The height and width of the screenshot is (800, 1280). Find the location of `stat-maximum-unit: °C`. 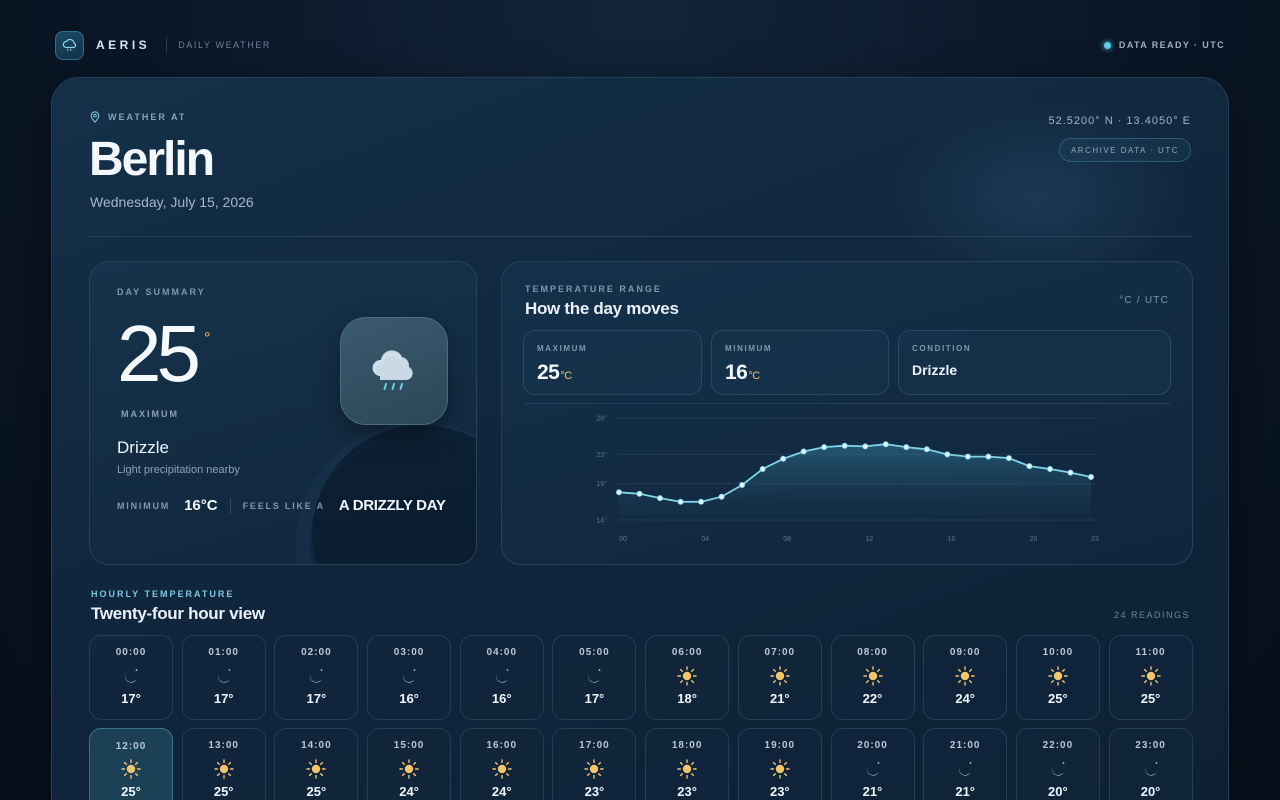

stat-maximum-unit: °C is located at coordinates (566, 376).